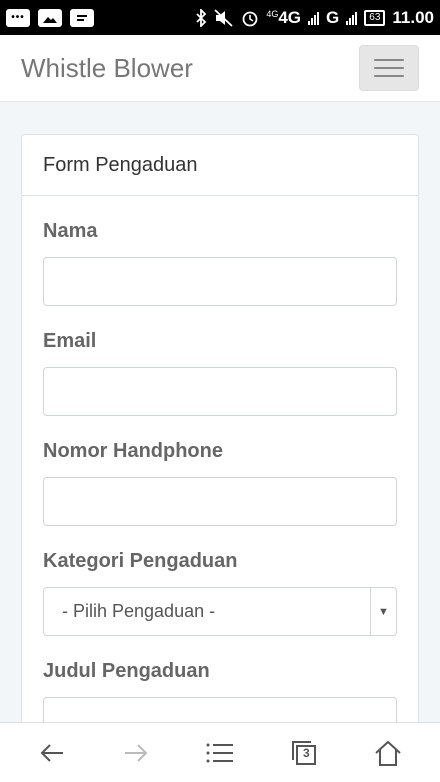 This screenshot has width=440, height=782. I want to click on network-type-2: G, so click(333, 17).